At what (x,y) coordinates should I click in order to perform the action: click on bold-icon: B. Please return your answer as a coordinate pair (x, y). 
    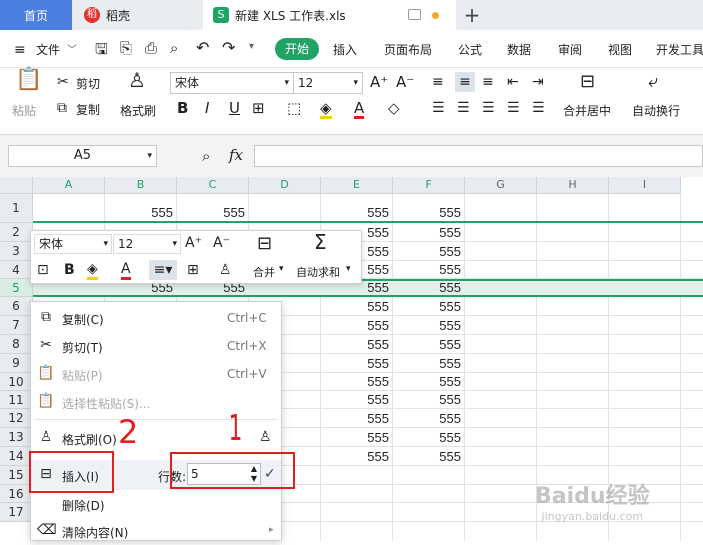
    Looking at the image, I should click on (182, 108).